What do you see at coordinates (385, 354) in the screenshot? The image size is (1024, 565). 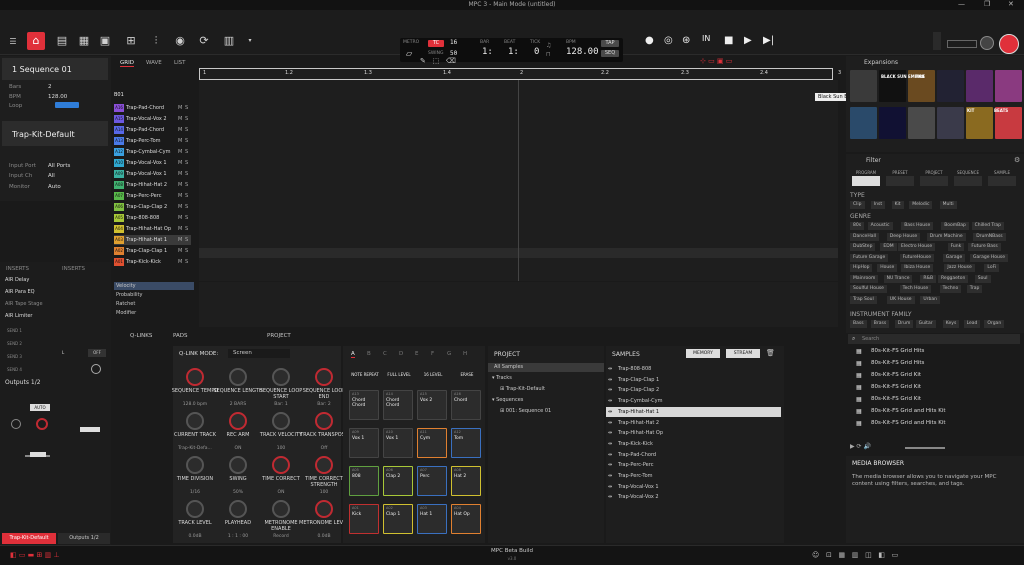 I see `pad-bank-c: C` at bounding box center [385, 354].